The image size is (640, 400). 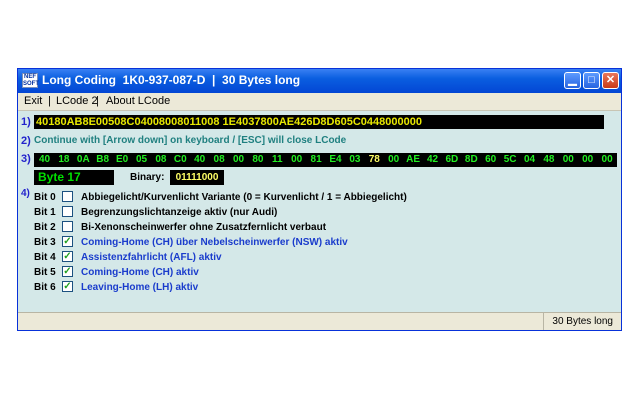 What do you see at coordinates (140, 272) in the screenshot?
I see `bit-description: Coming-Home (CH) aktiv` at bounding box center [140, 272].